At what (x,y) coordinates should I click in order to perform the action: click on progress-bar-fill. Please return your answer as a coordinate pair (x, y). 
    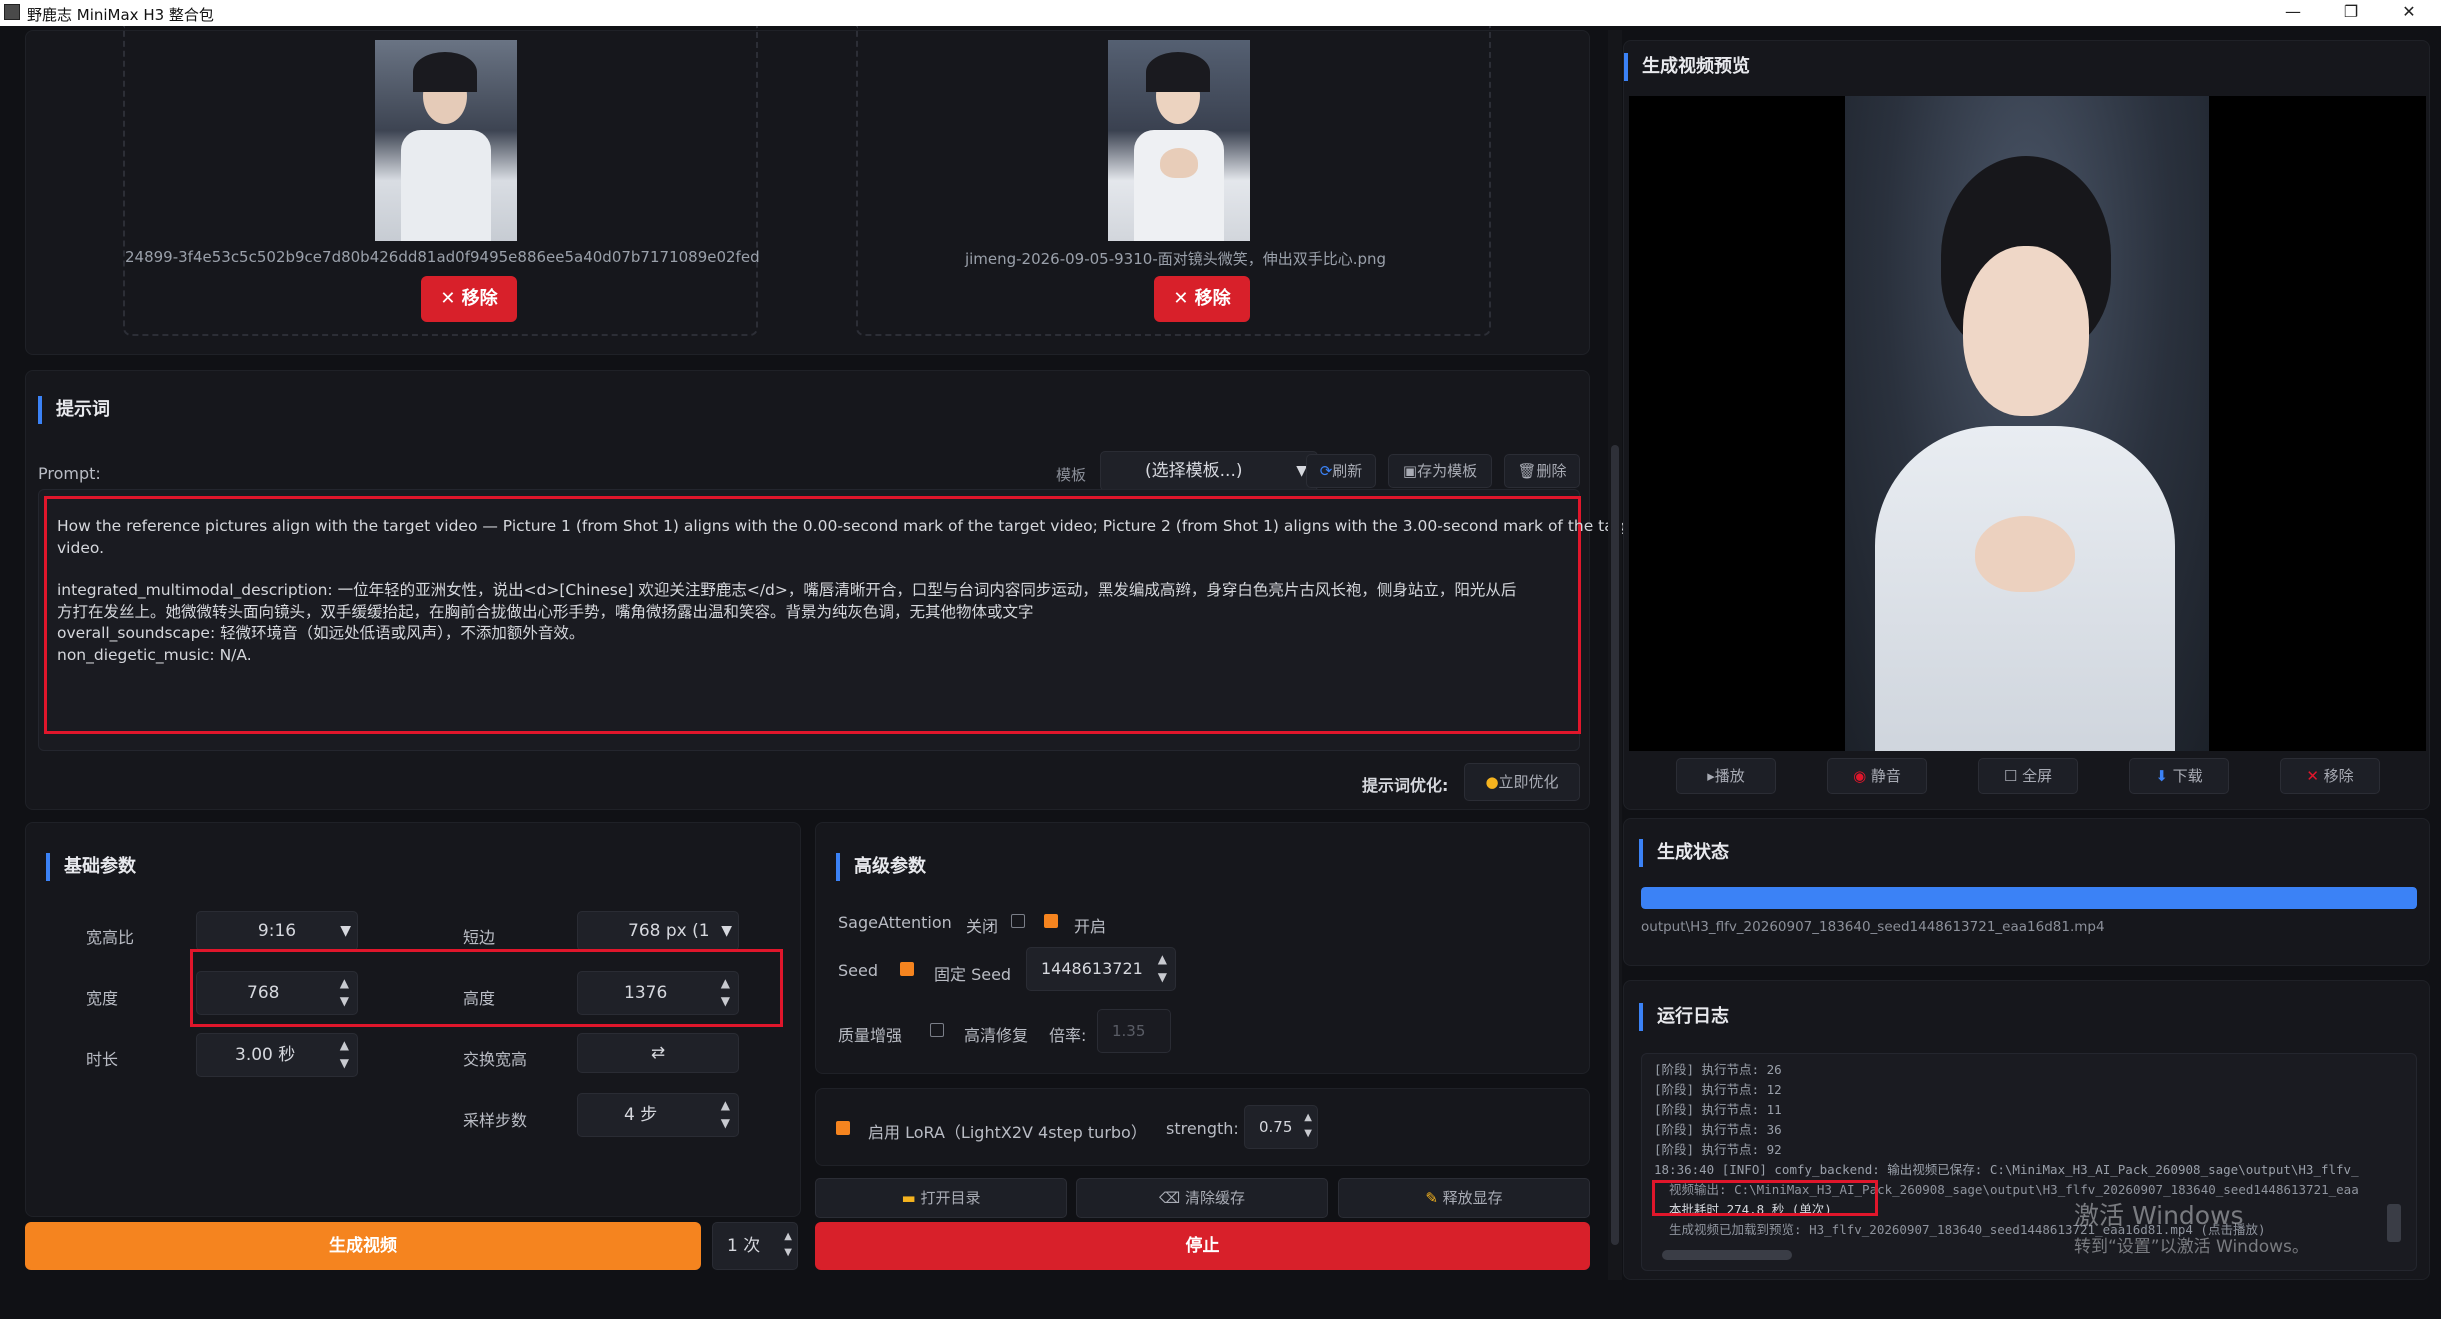
    Looking at the image, I should click on (2029, 898).